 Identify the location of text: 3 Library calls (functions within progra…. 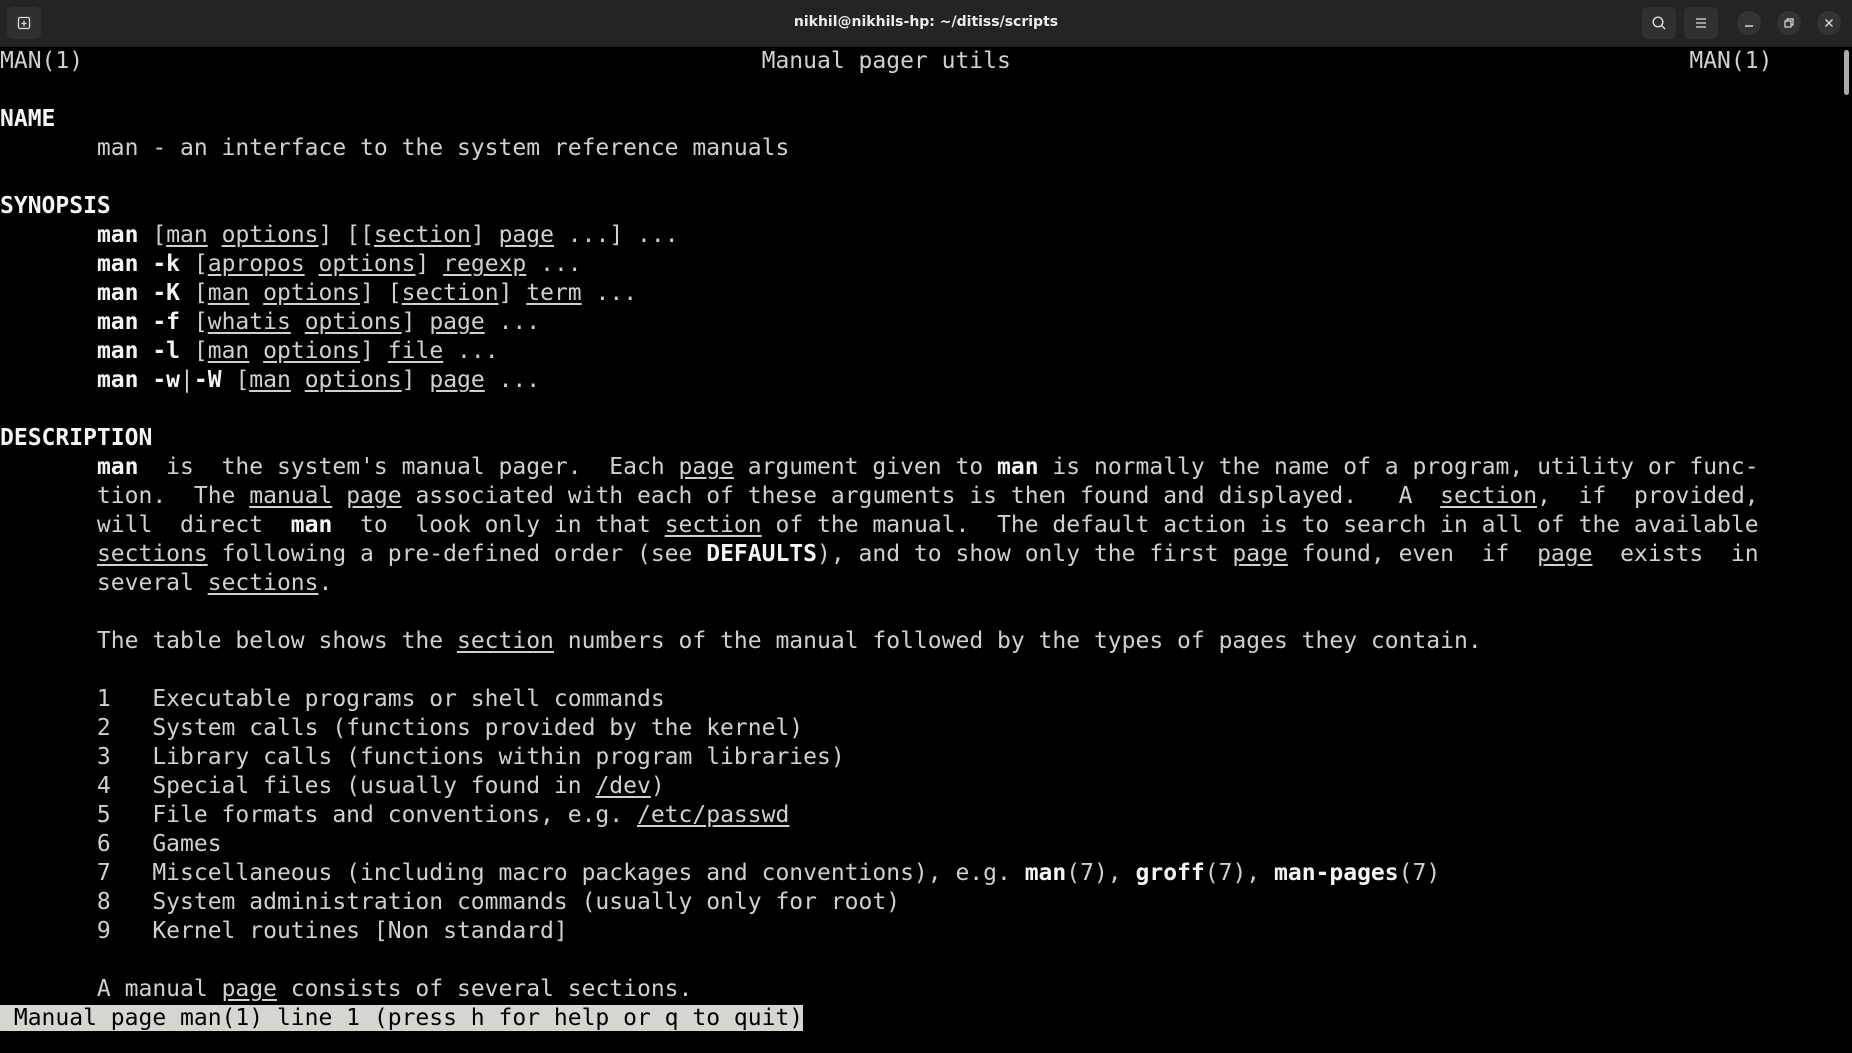
(422, 757).